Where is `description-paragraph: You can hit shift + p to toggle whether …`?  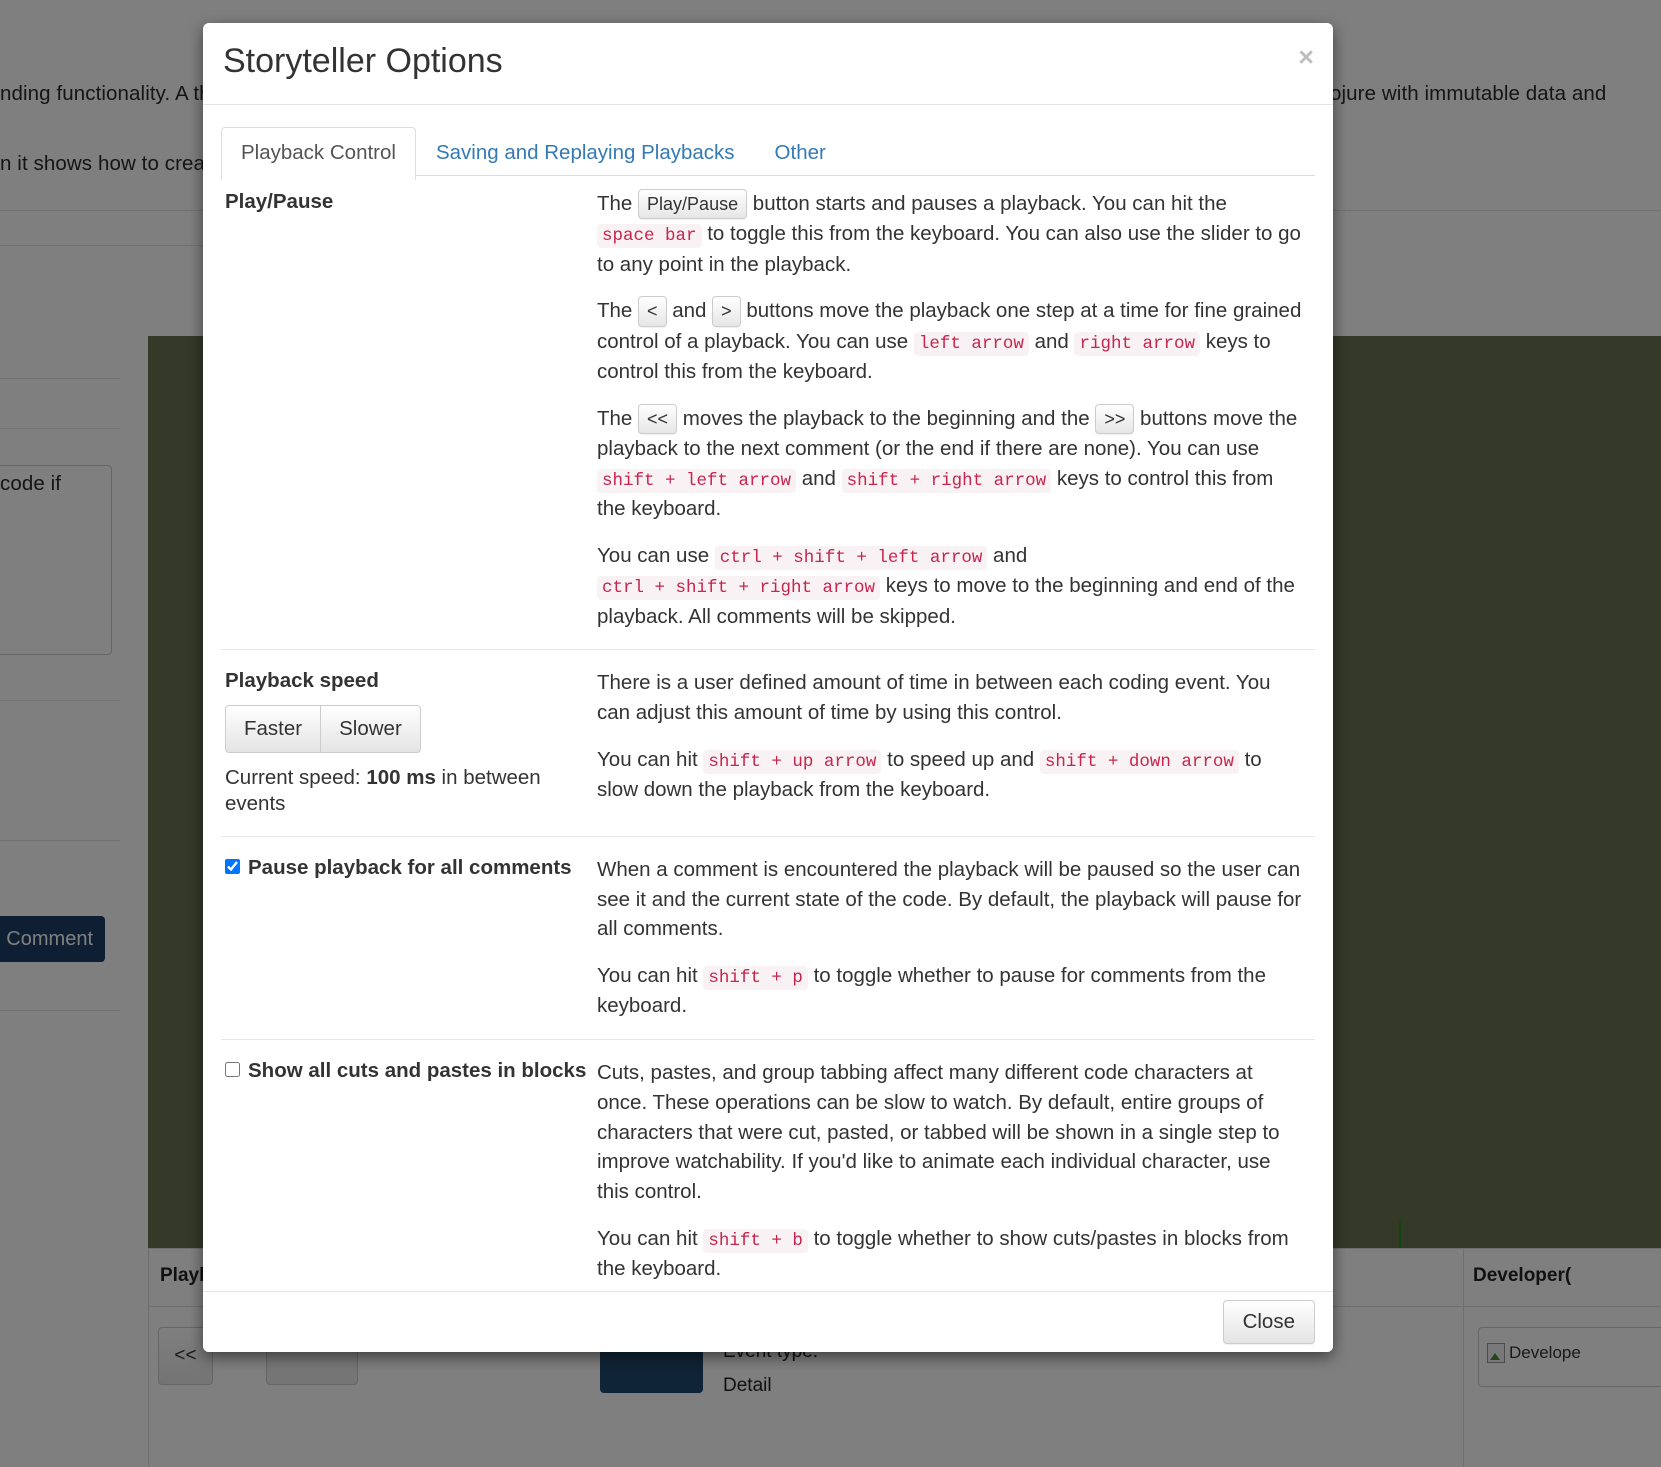 description-paragraph: You can hit shift + p to toggle whether … is located at coordinates (931, 991).